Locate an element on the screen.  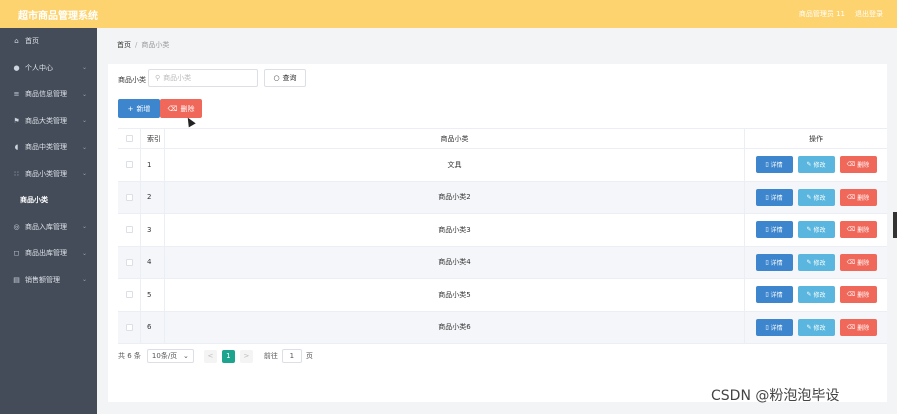
app-title: 超市商品管理系统 is located at coordinates (58, 16).